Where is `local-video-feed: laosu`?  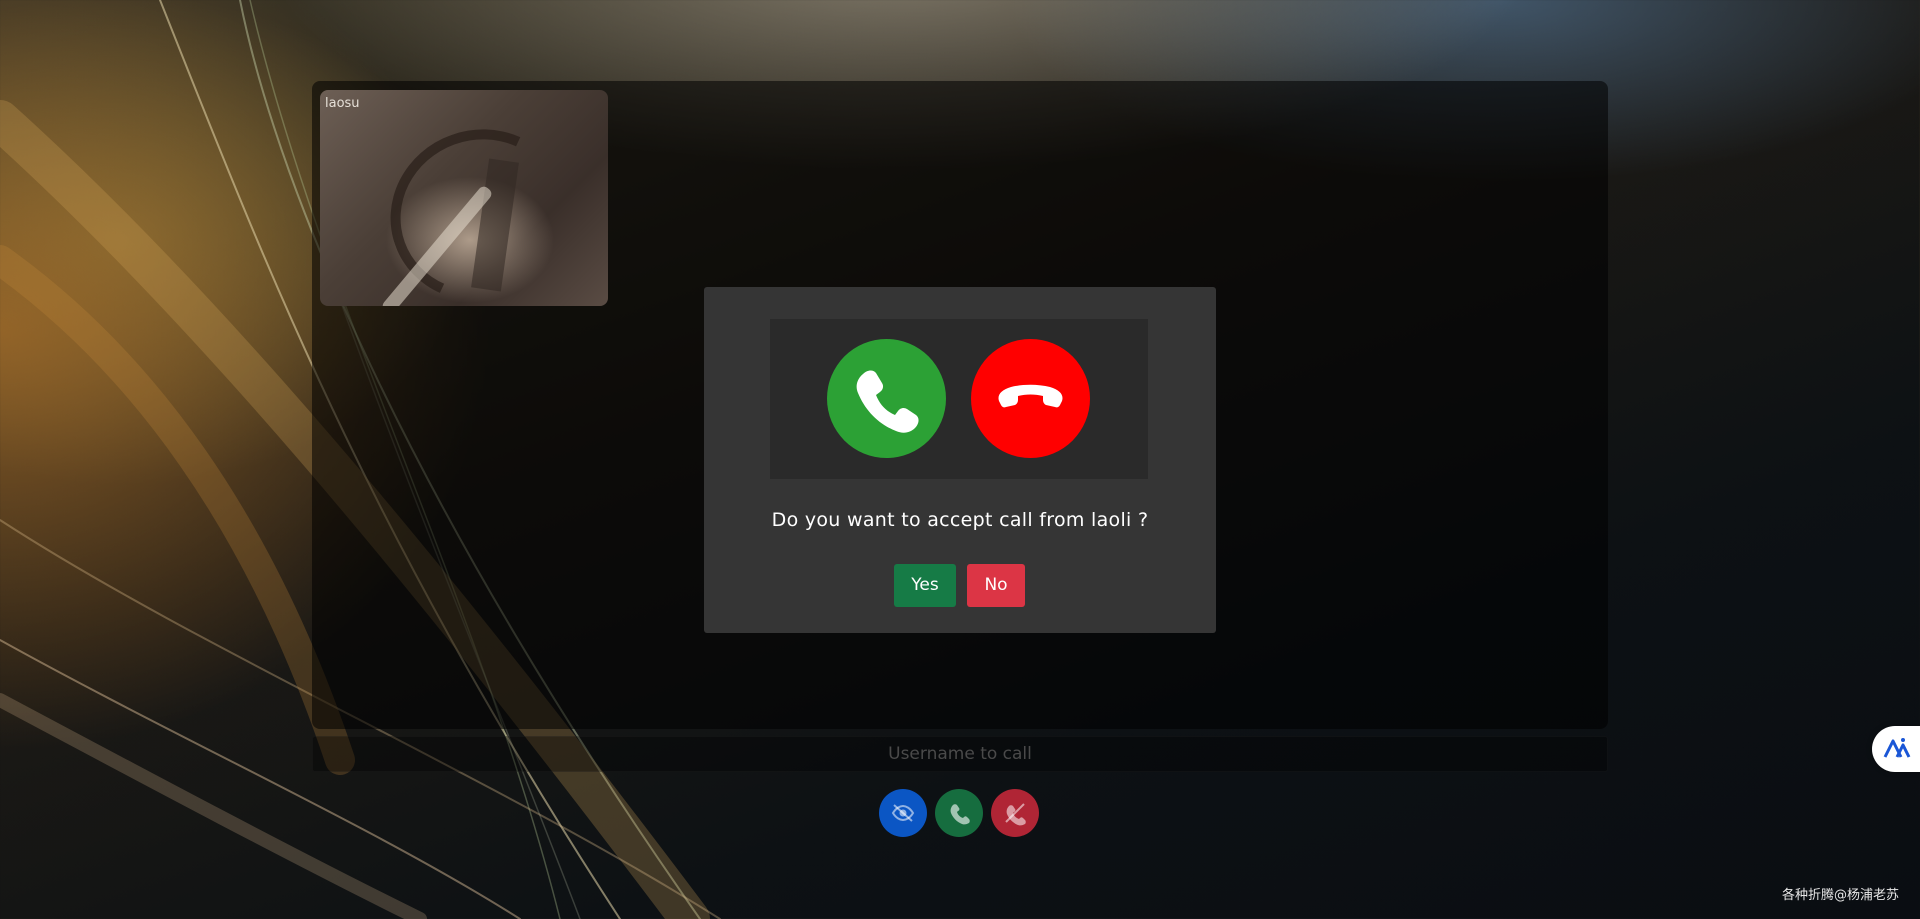
local-video-feed: laosu is located at coordinates (464, 198).